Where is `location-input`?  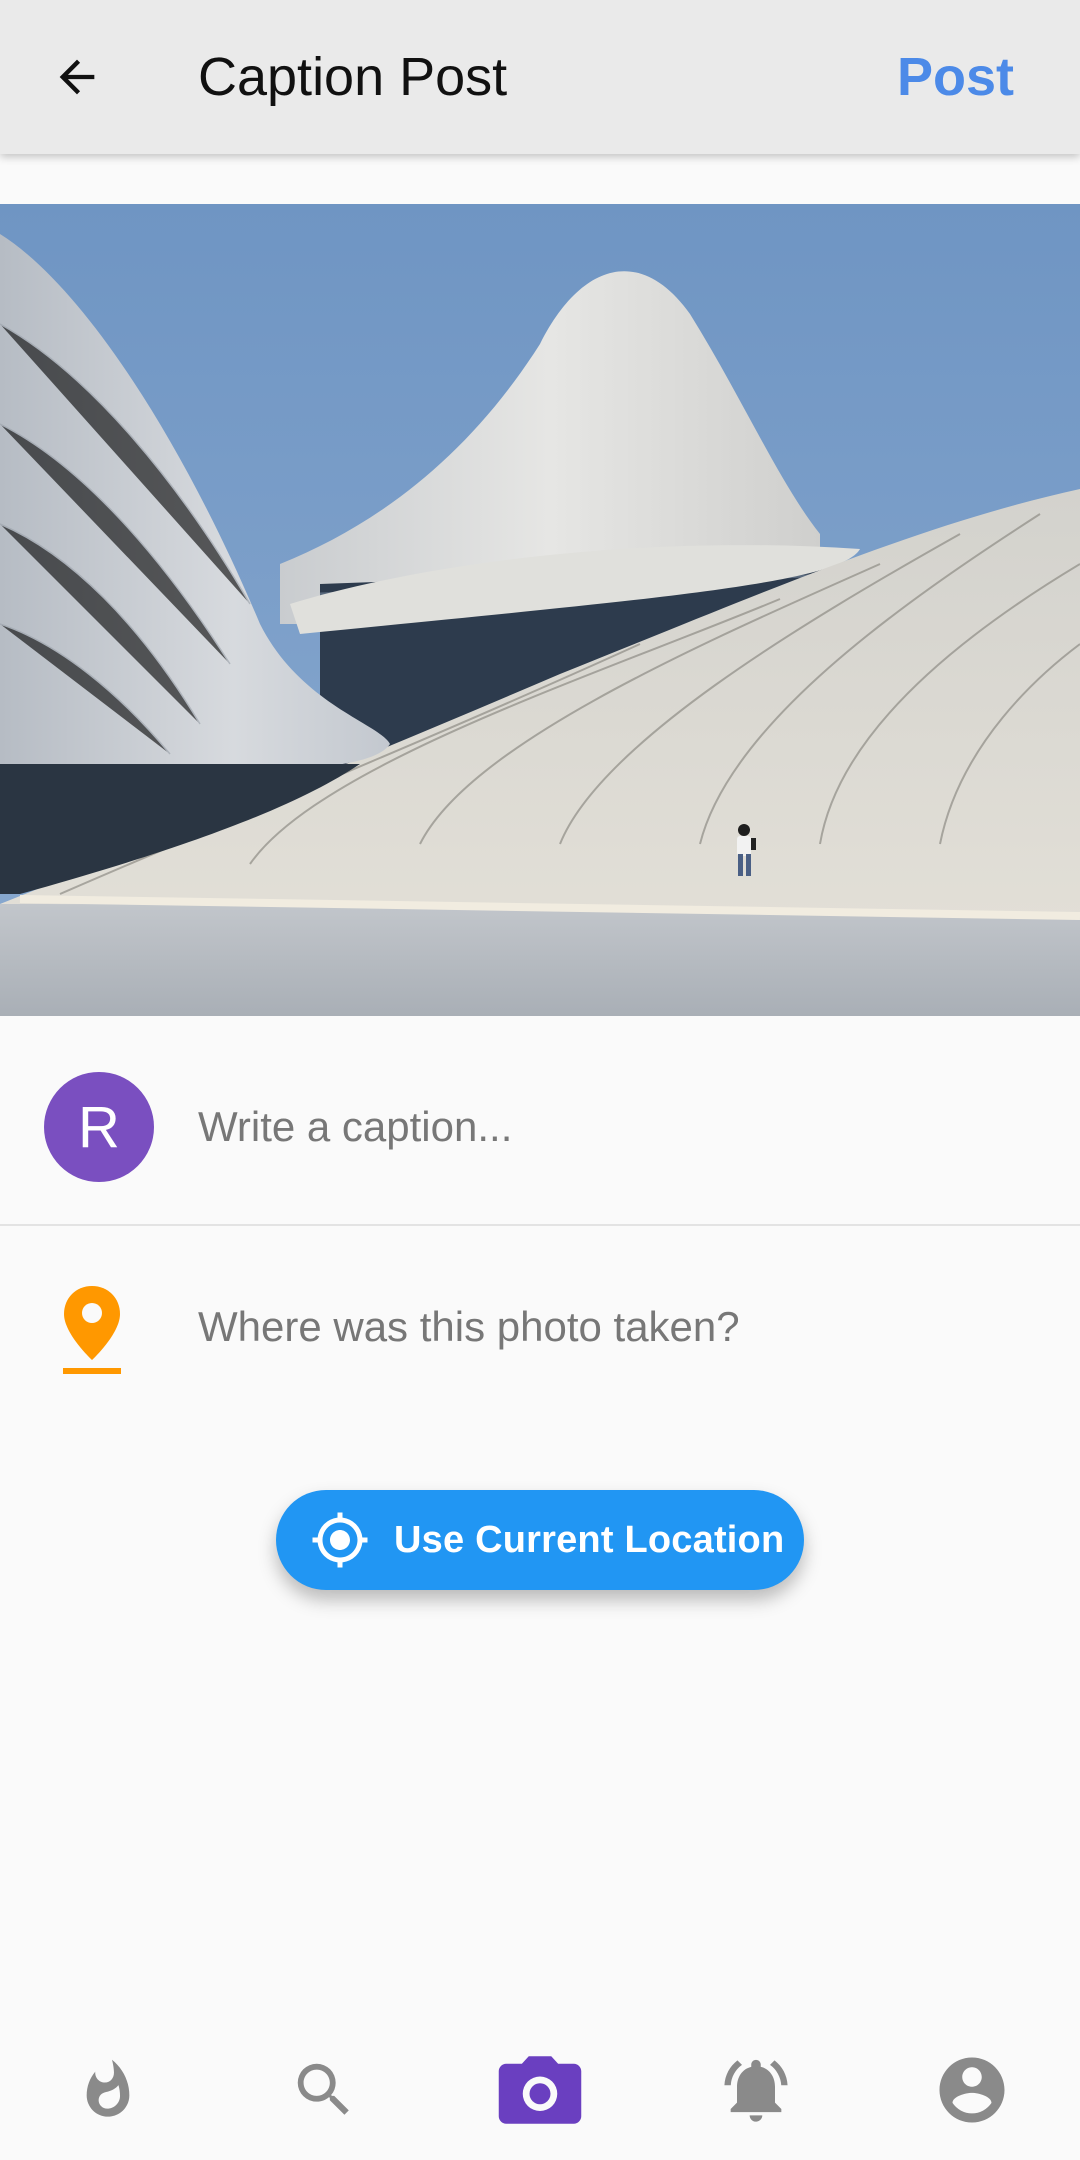 location-input is located at coordinates (618, 1327).